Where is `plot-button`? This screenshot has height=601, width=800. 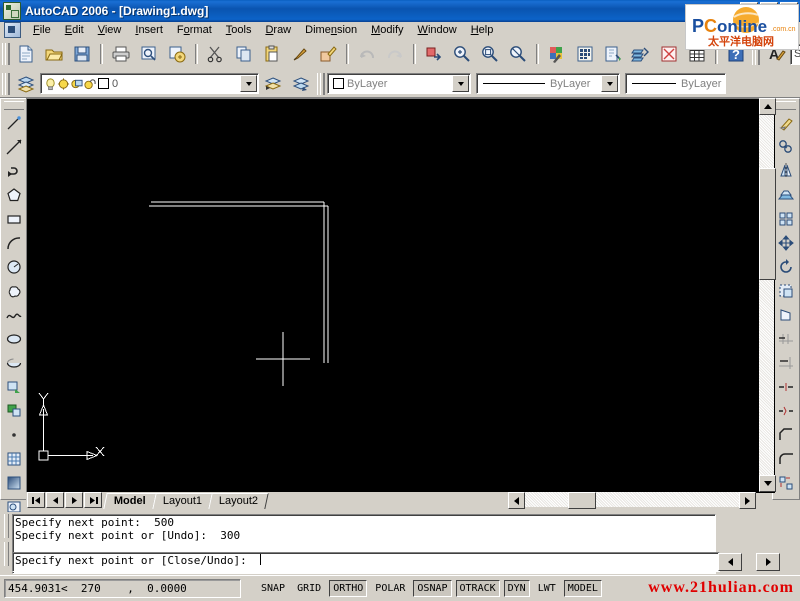
plot-button is located at coordinates (121, 54).